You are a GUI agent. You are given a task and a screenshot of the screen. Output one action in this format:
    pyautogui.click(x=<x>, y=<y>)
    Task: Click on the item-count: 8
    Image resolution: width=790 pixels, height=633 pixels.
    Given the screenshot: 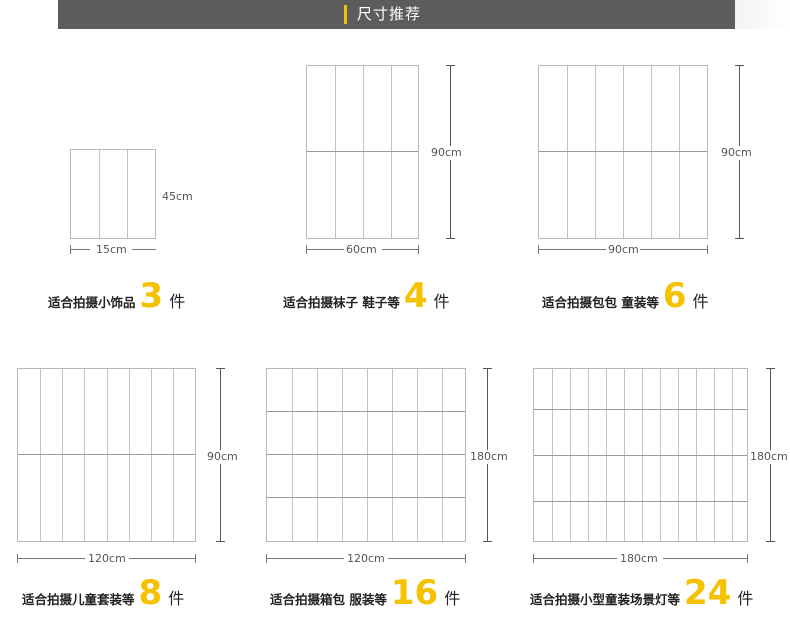 What is the action you would take?
    pyautogui.click(x=150, y=593)
    